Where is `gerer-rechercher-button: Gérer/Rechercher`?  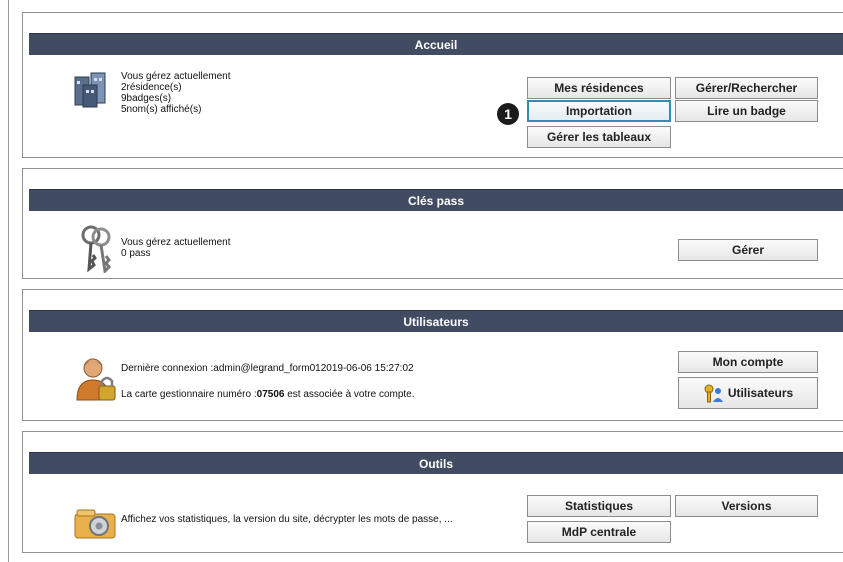
gerer-rechercher-button: Gérer/Rechercher is located at coordinates (746, 88).